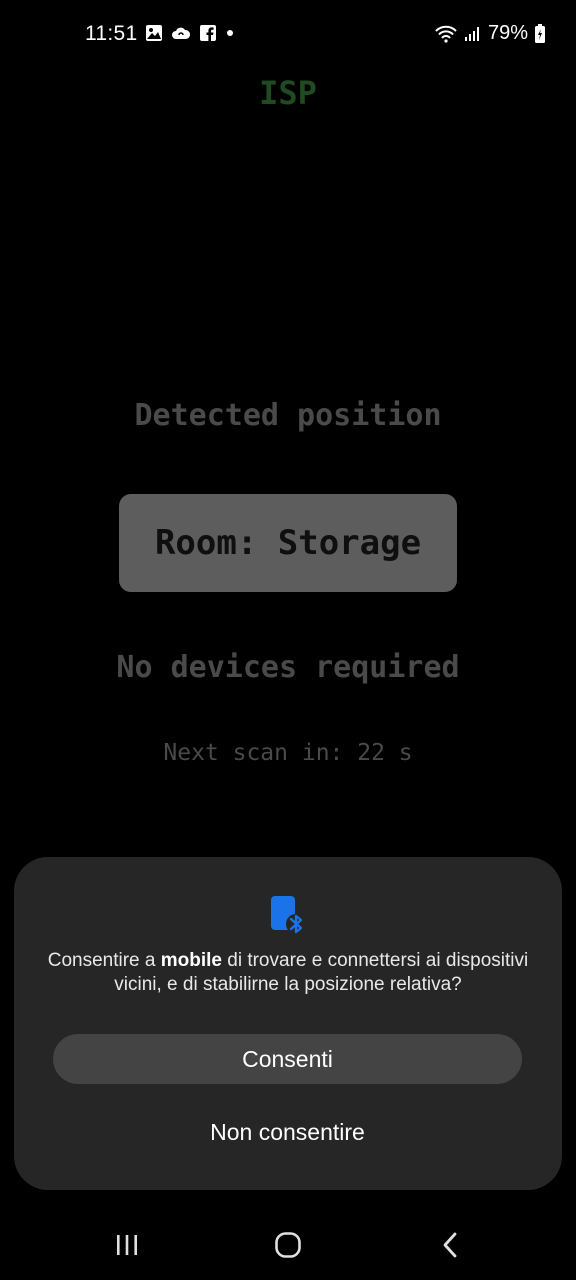 The image size is (576, 1280). What do you see at coordinates (287, 1059) in the screenshot?
I see `allow-button: Consenti` at bounding box center [287, 1059].